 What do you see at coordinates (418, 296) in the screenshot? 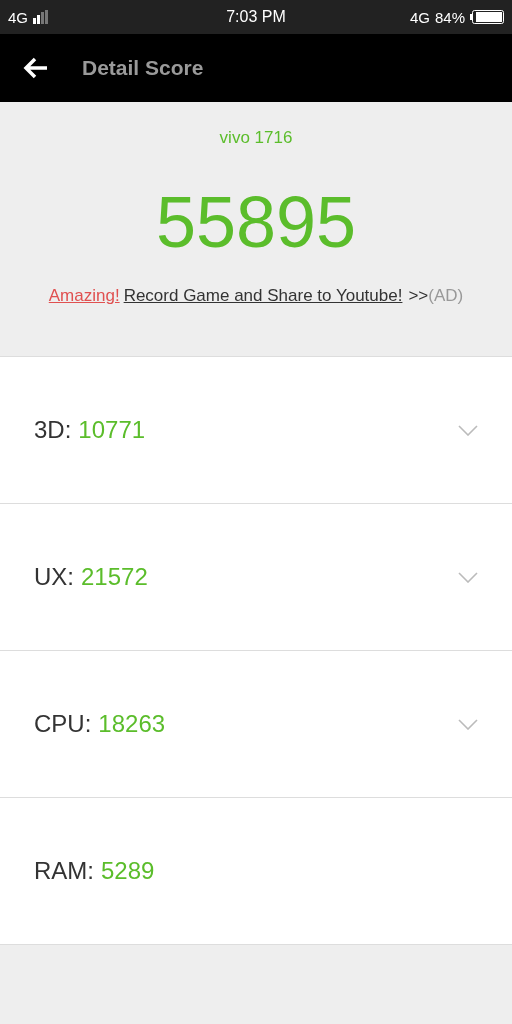
I see `more-arrows: >>` at bounding box center [418, 296].